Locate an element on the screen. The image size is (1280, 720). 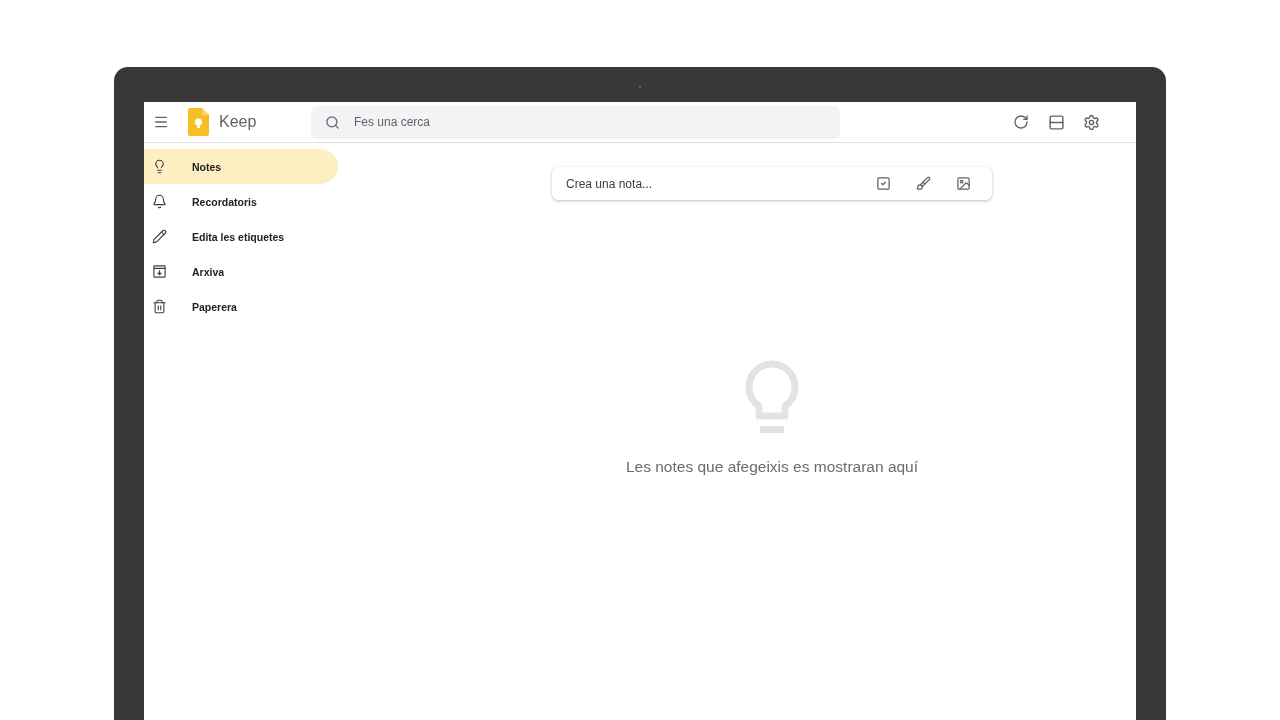
empty-state-message: Les notes que afegeixis es mostraran aquí is located at coordinates (772, 467).